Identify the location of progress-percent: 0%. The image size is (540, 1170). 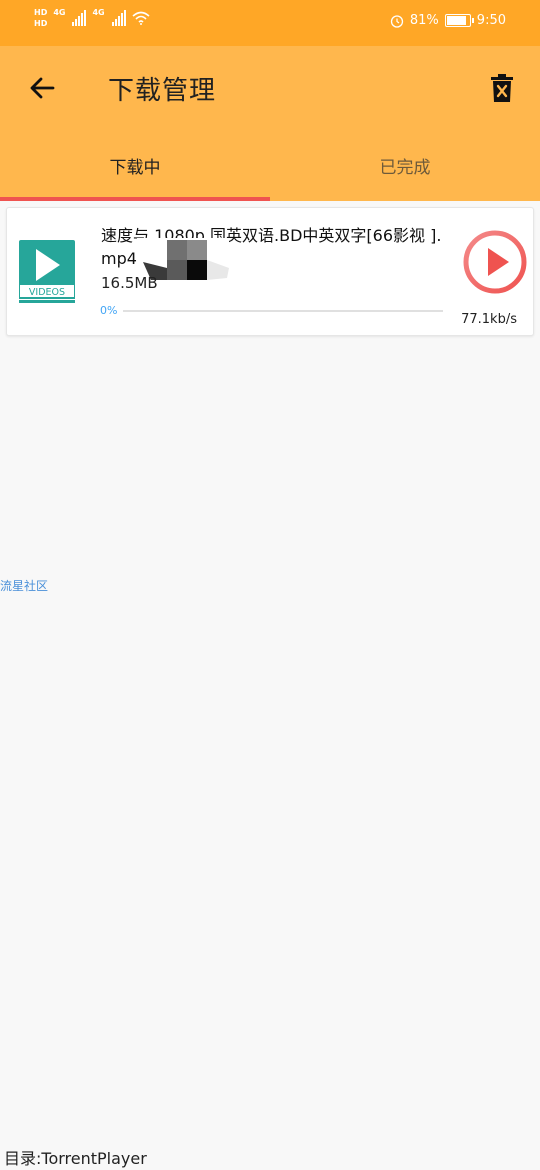
(109, 310).